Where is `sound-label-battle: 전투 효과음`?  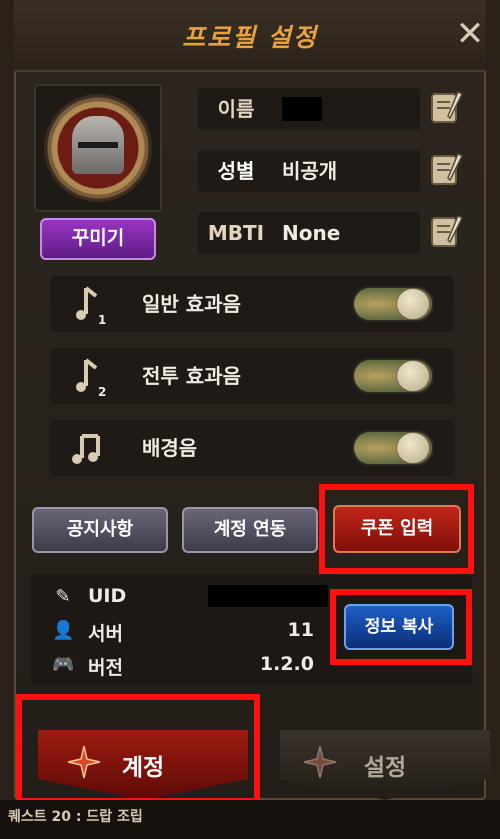 sound-label-battle: 전투 효과음 is located at coordinates (191, 376).